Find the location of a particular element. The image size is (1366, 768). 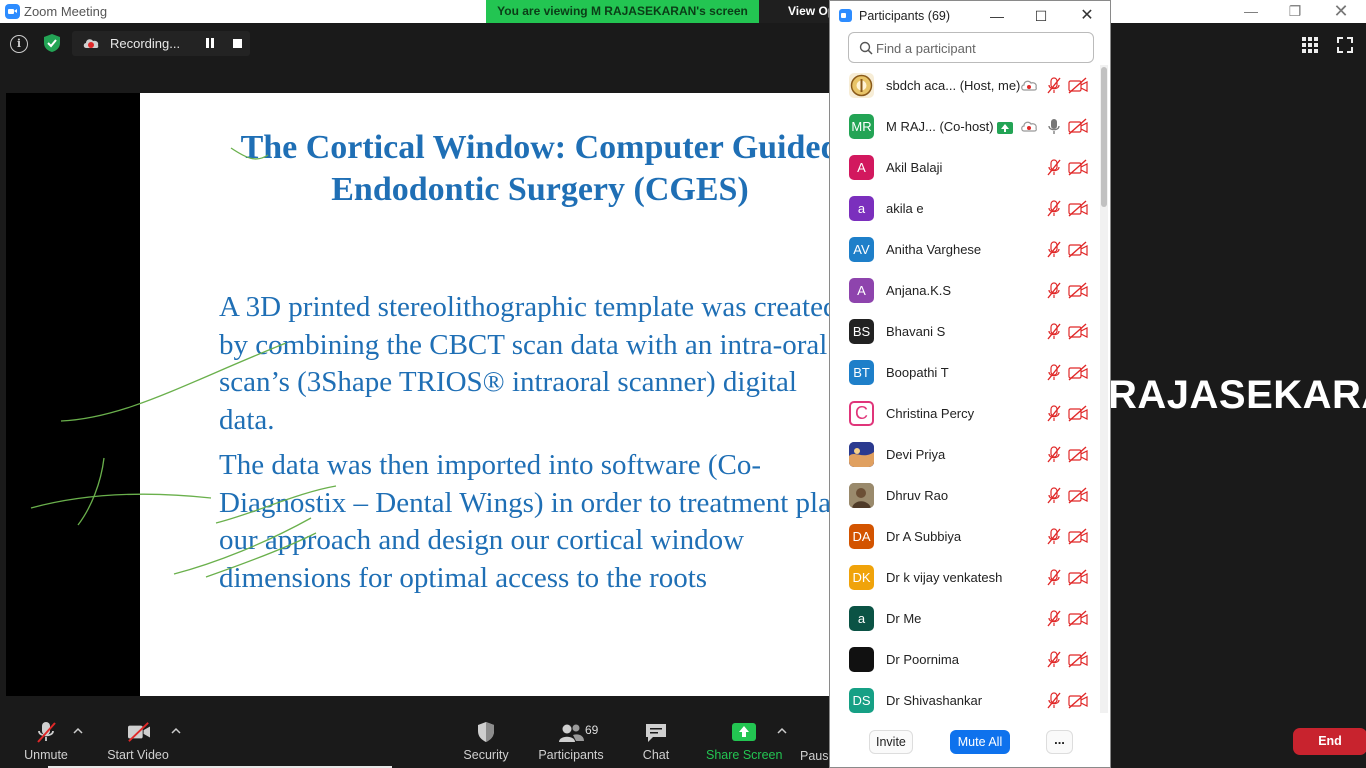

participant-row: a Dr Me is located at coordinates (965, 618).